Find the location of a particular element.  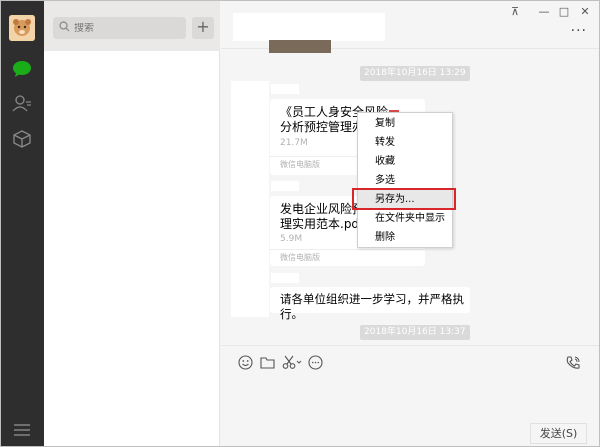

avatar is located at coordinates (22, 28).